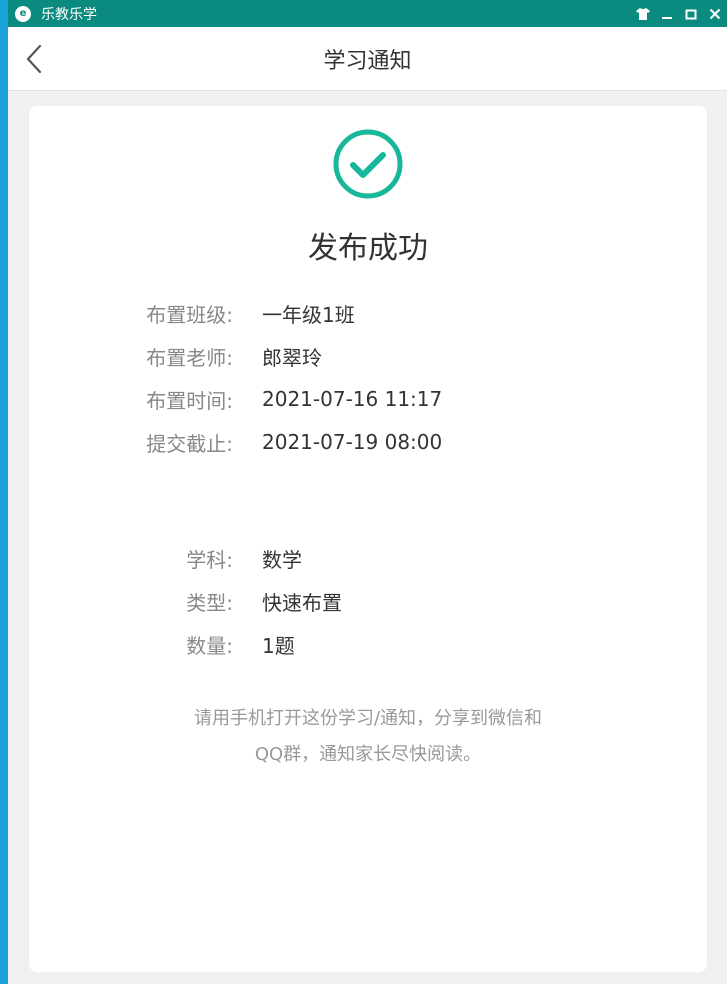  Describe the element at coordinates (4, 492) in the screenshot. I see `window-left-edge` at that location.